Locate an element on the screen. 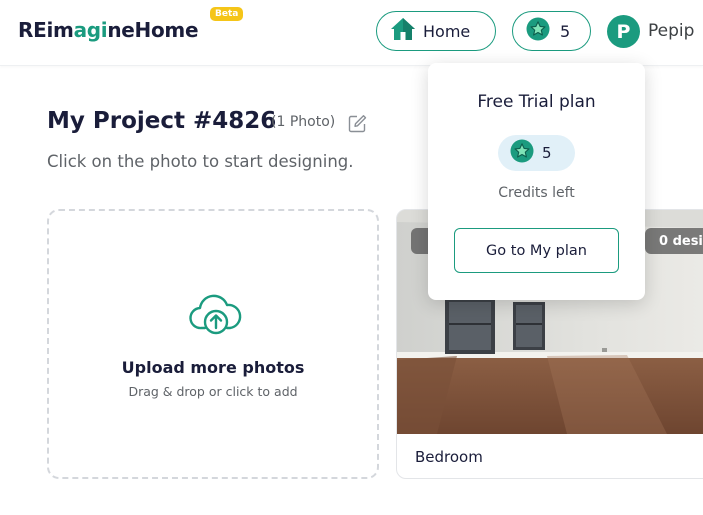  page-title: My Project #4826 is located at coordinates (162, 121).